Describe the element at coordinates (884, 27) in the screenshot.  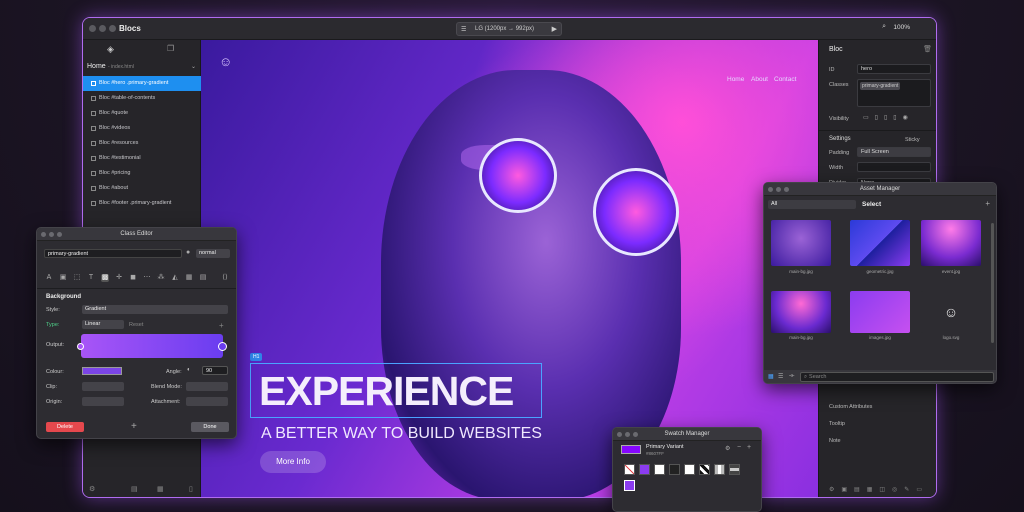
I see `search-icon: ⌕` at that location.